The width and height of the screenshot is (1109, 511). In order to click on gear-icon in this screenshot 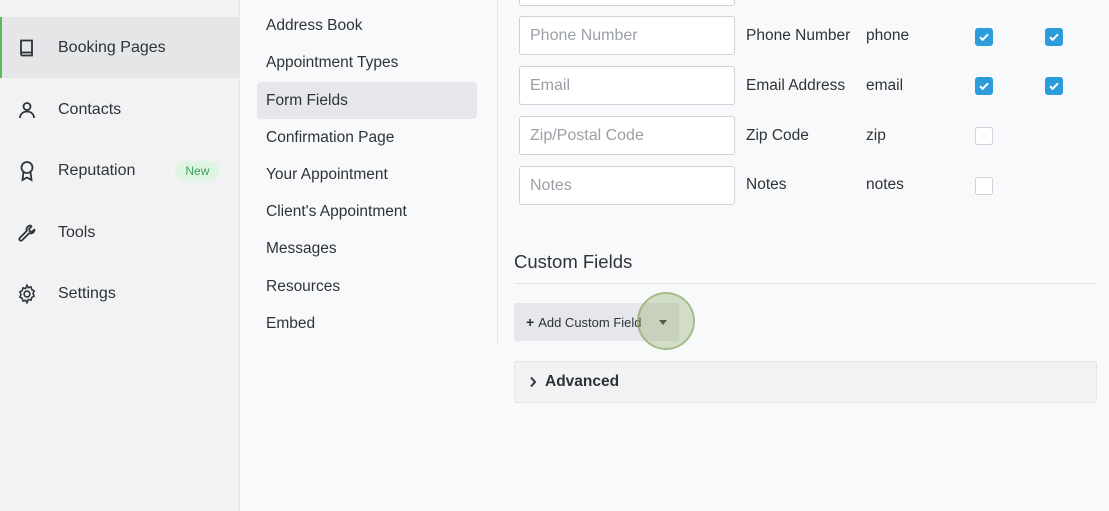, I will do `click(27, 294)`.